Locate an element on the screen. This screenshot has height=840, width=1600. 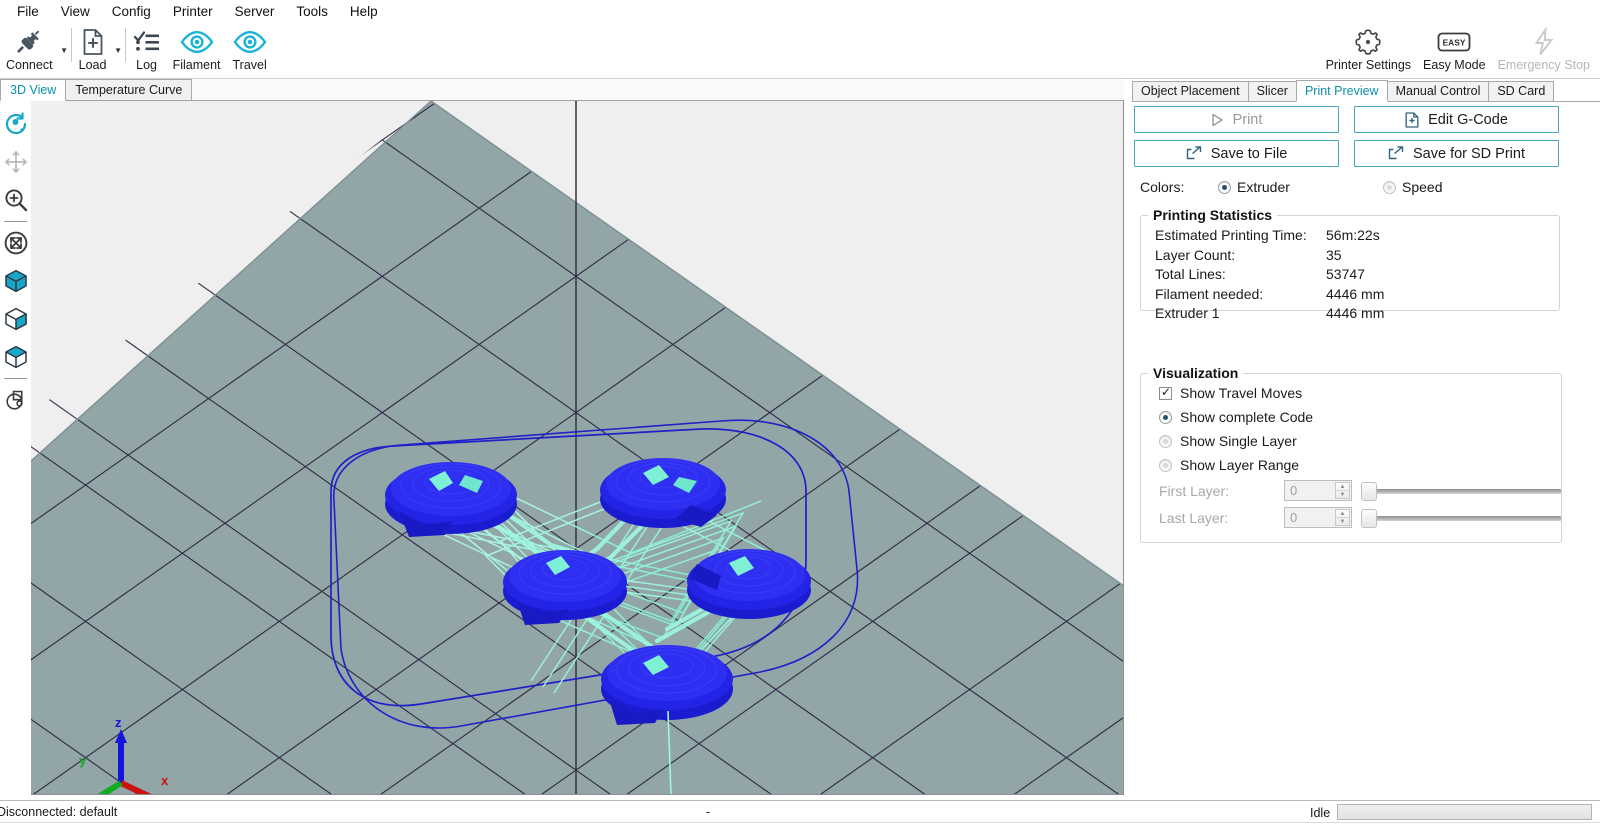
tab-sd-card: SD Card is located at coordinates (1521, 91).